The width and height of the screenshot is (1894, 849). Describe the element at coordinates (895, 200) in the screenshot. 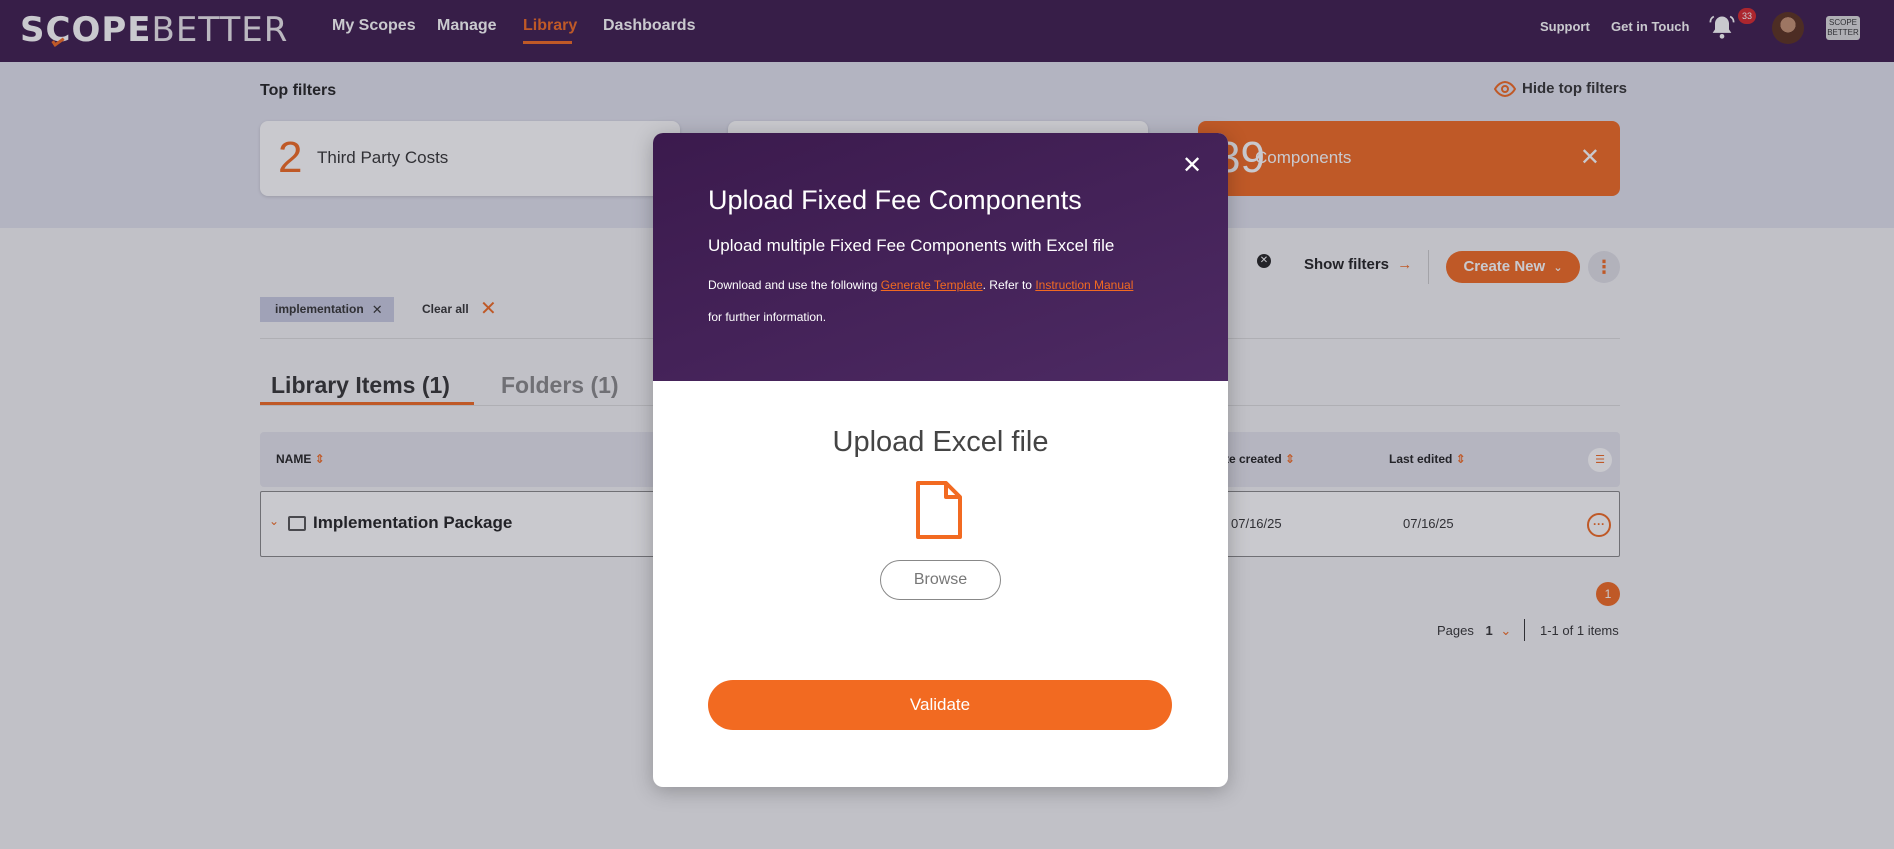

I see `modal-title: Upload Fixed Fee Components` at that location.